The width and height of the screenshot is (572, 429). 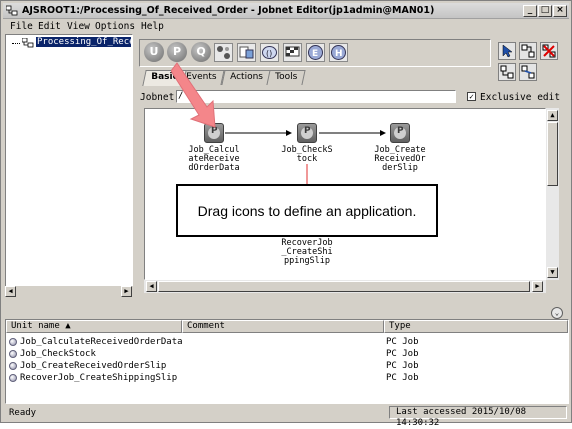 What do you see at coordinates (58, 354) in the screenshot?
I see `unit-name-cell: Job_CheckStock` at bounding box center [58, 354].